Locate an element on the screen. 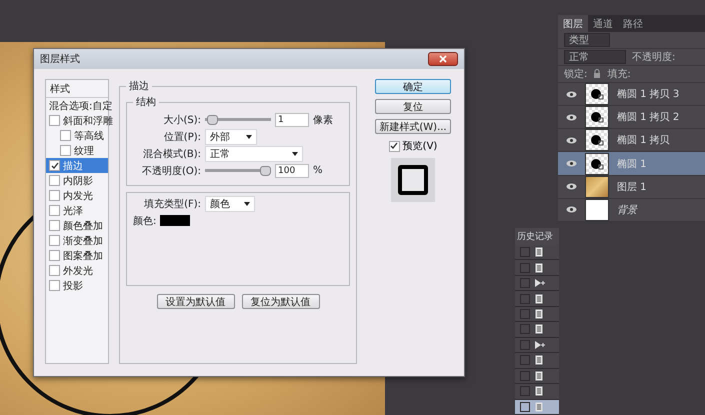  list-item: 图案叠加 is located at coordinates (77, 255).